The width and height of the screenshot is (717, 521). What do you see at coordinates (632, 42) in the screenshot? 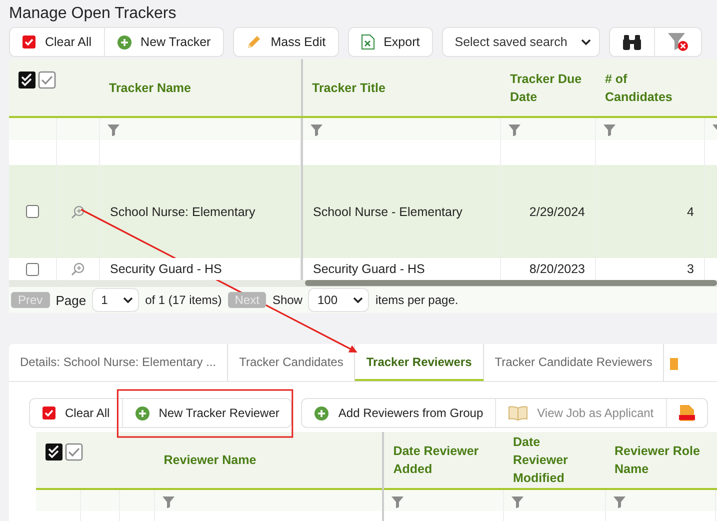
I see `binoculars-icon` at bounding box center [632, 42].